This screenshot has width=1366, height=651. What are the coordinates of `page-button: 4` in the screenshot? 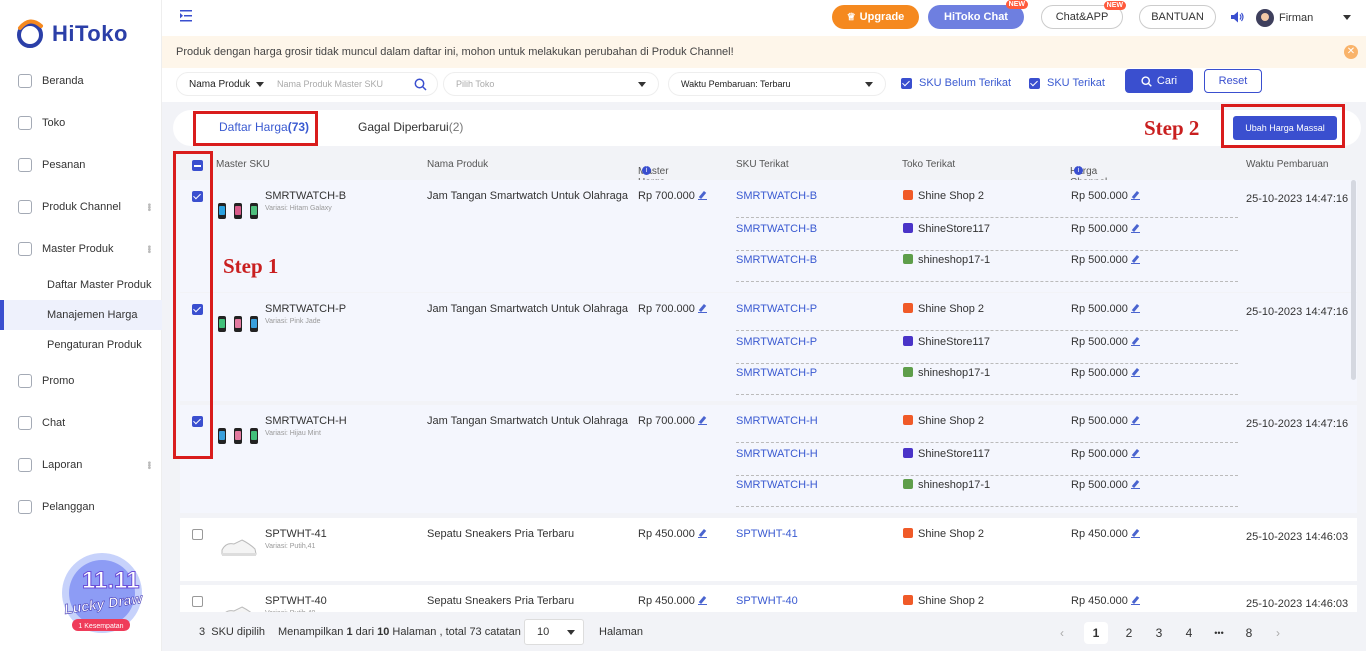 It's located at (1189, 633).